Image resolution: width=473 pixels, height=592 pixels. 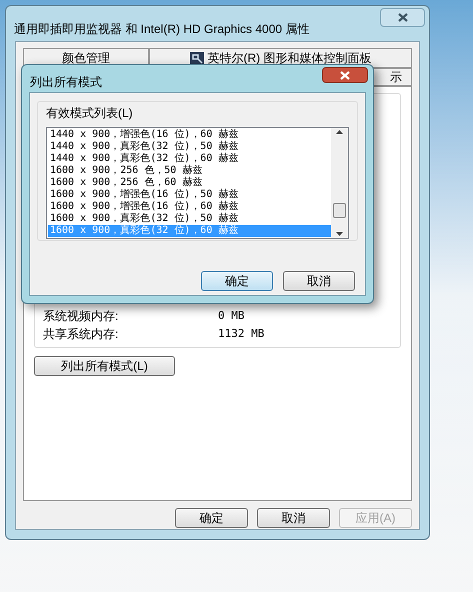 I want to click on window-title: 通用即插即用监视器 和 Intel(R) HD Graphics 4000 属性, so click(x=162, y=29).